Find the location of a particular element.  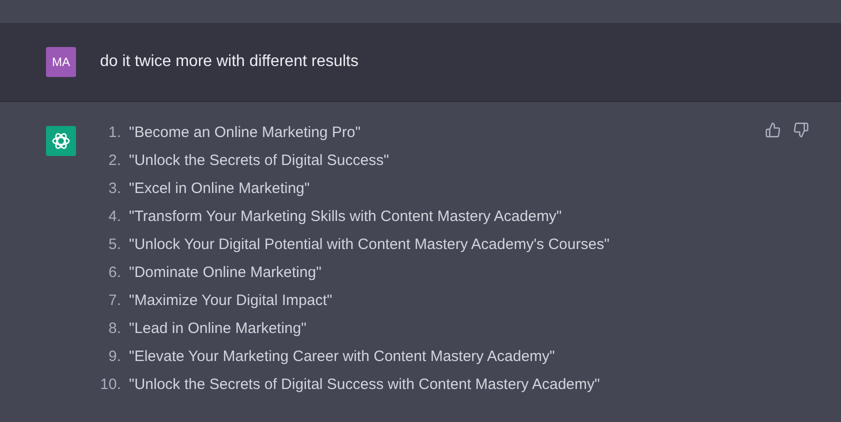

list-item: "Maximize Your Digital Impact" is located at coordinates (230, 300).